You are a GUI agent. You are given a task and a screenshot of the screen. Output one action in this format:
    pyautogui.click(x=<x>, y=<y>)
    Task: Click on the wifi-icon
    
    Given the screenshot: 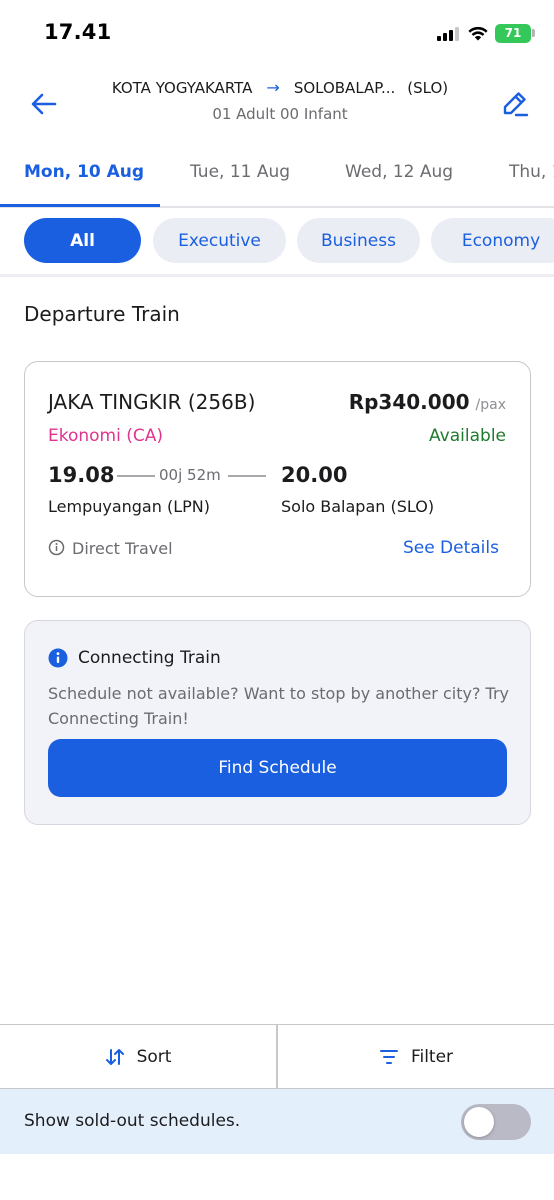 What is the action you would take?
    pyautogui.click(x=478, y=33)
    